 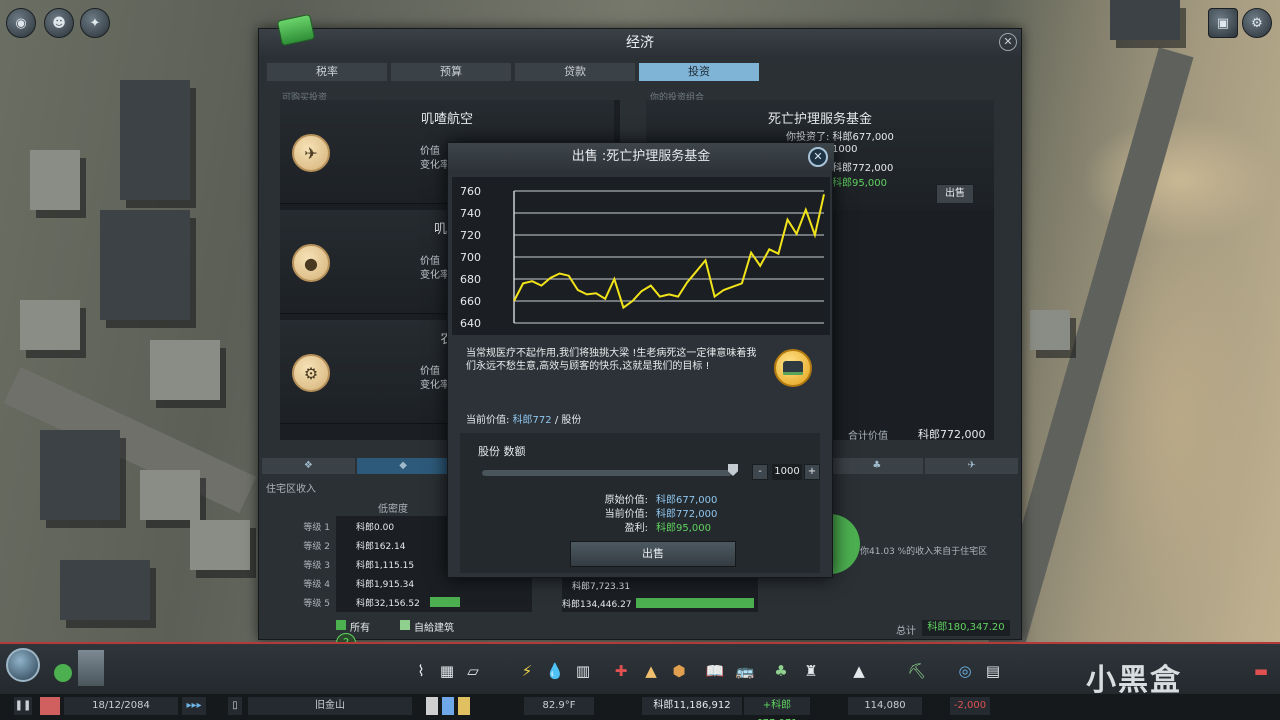 What do you see at coordinates (868, 436) in the screenshot?
I see `total-value-label: 合计价值` at bounding box center [868, 436].